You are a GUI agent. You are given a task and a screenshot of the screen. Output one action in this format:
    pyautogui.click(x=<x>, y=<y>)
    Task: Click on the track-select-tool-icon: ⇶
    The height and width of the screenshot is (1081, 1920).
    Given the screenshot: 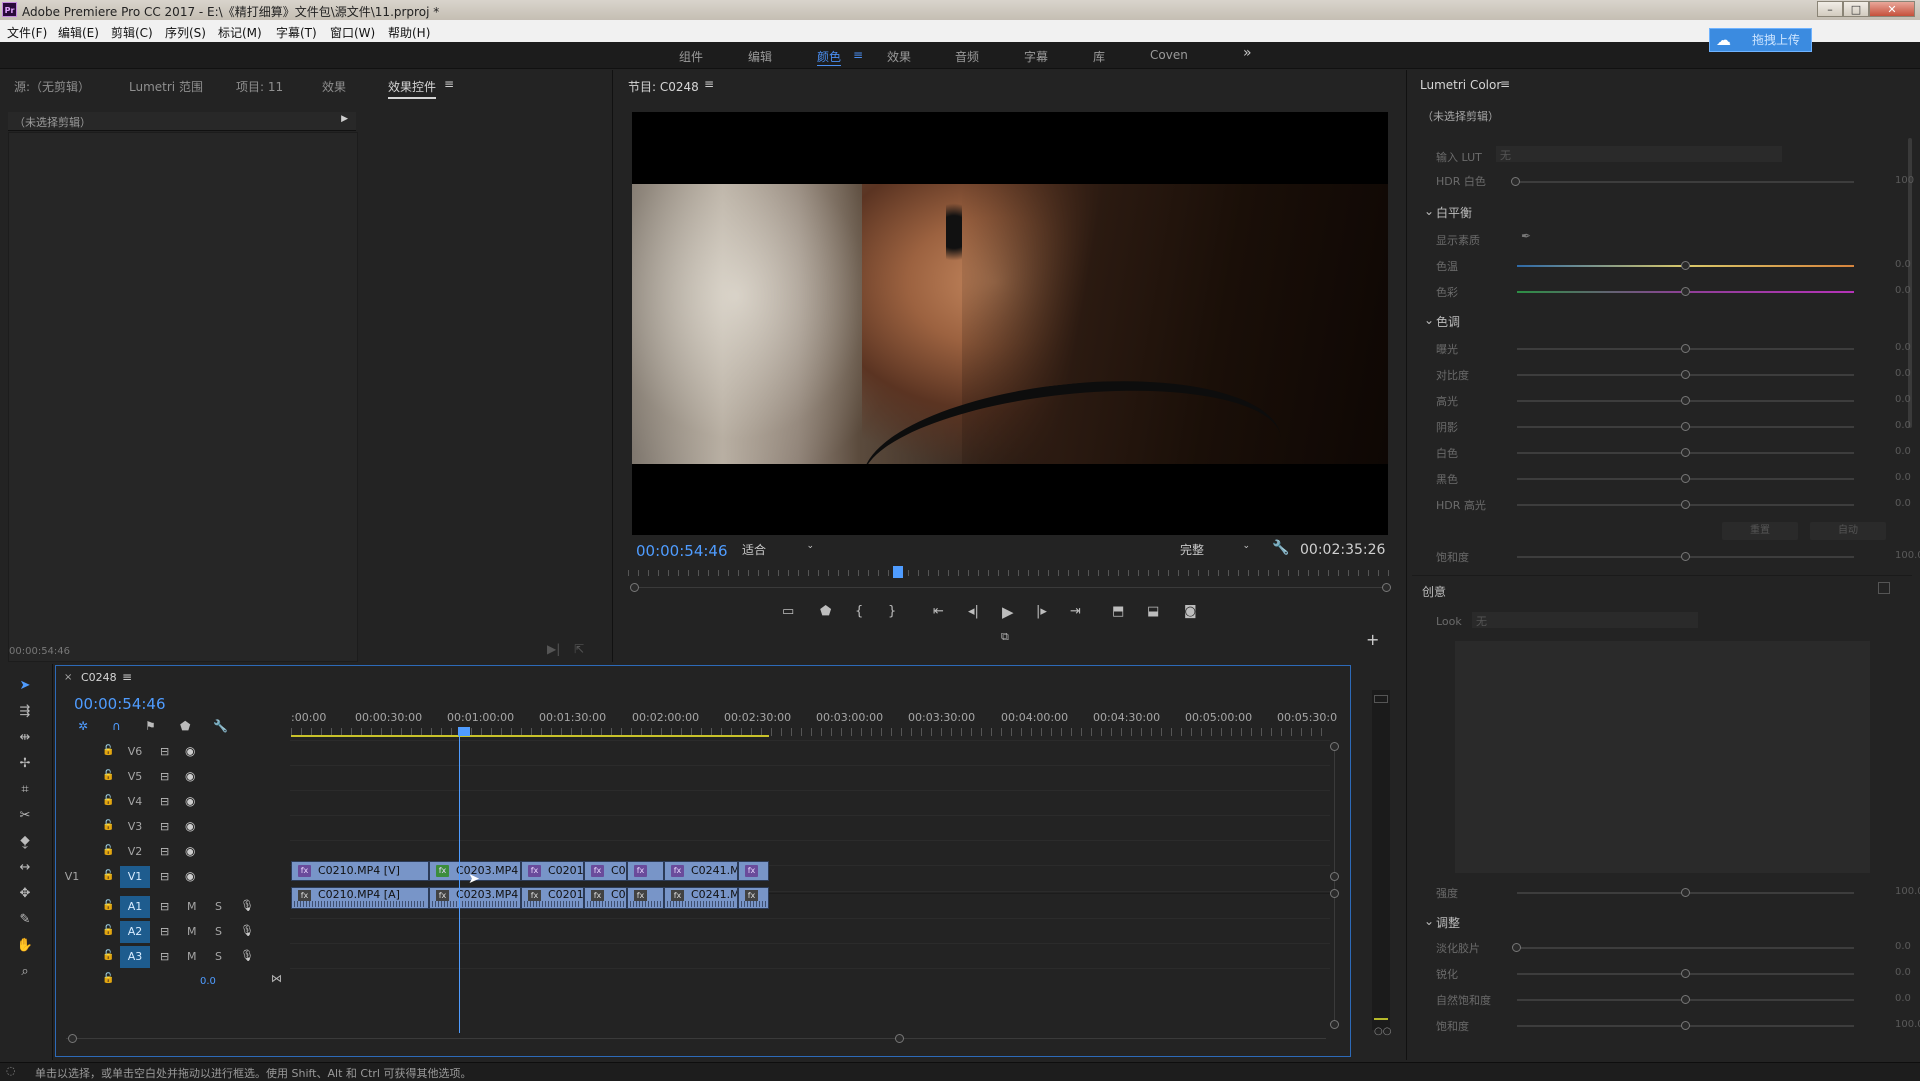 What is the action you would take?
    pyautogui.click(x=25, y=712)
    